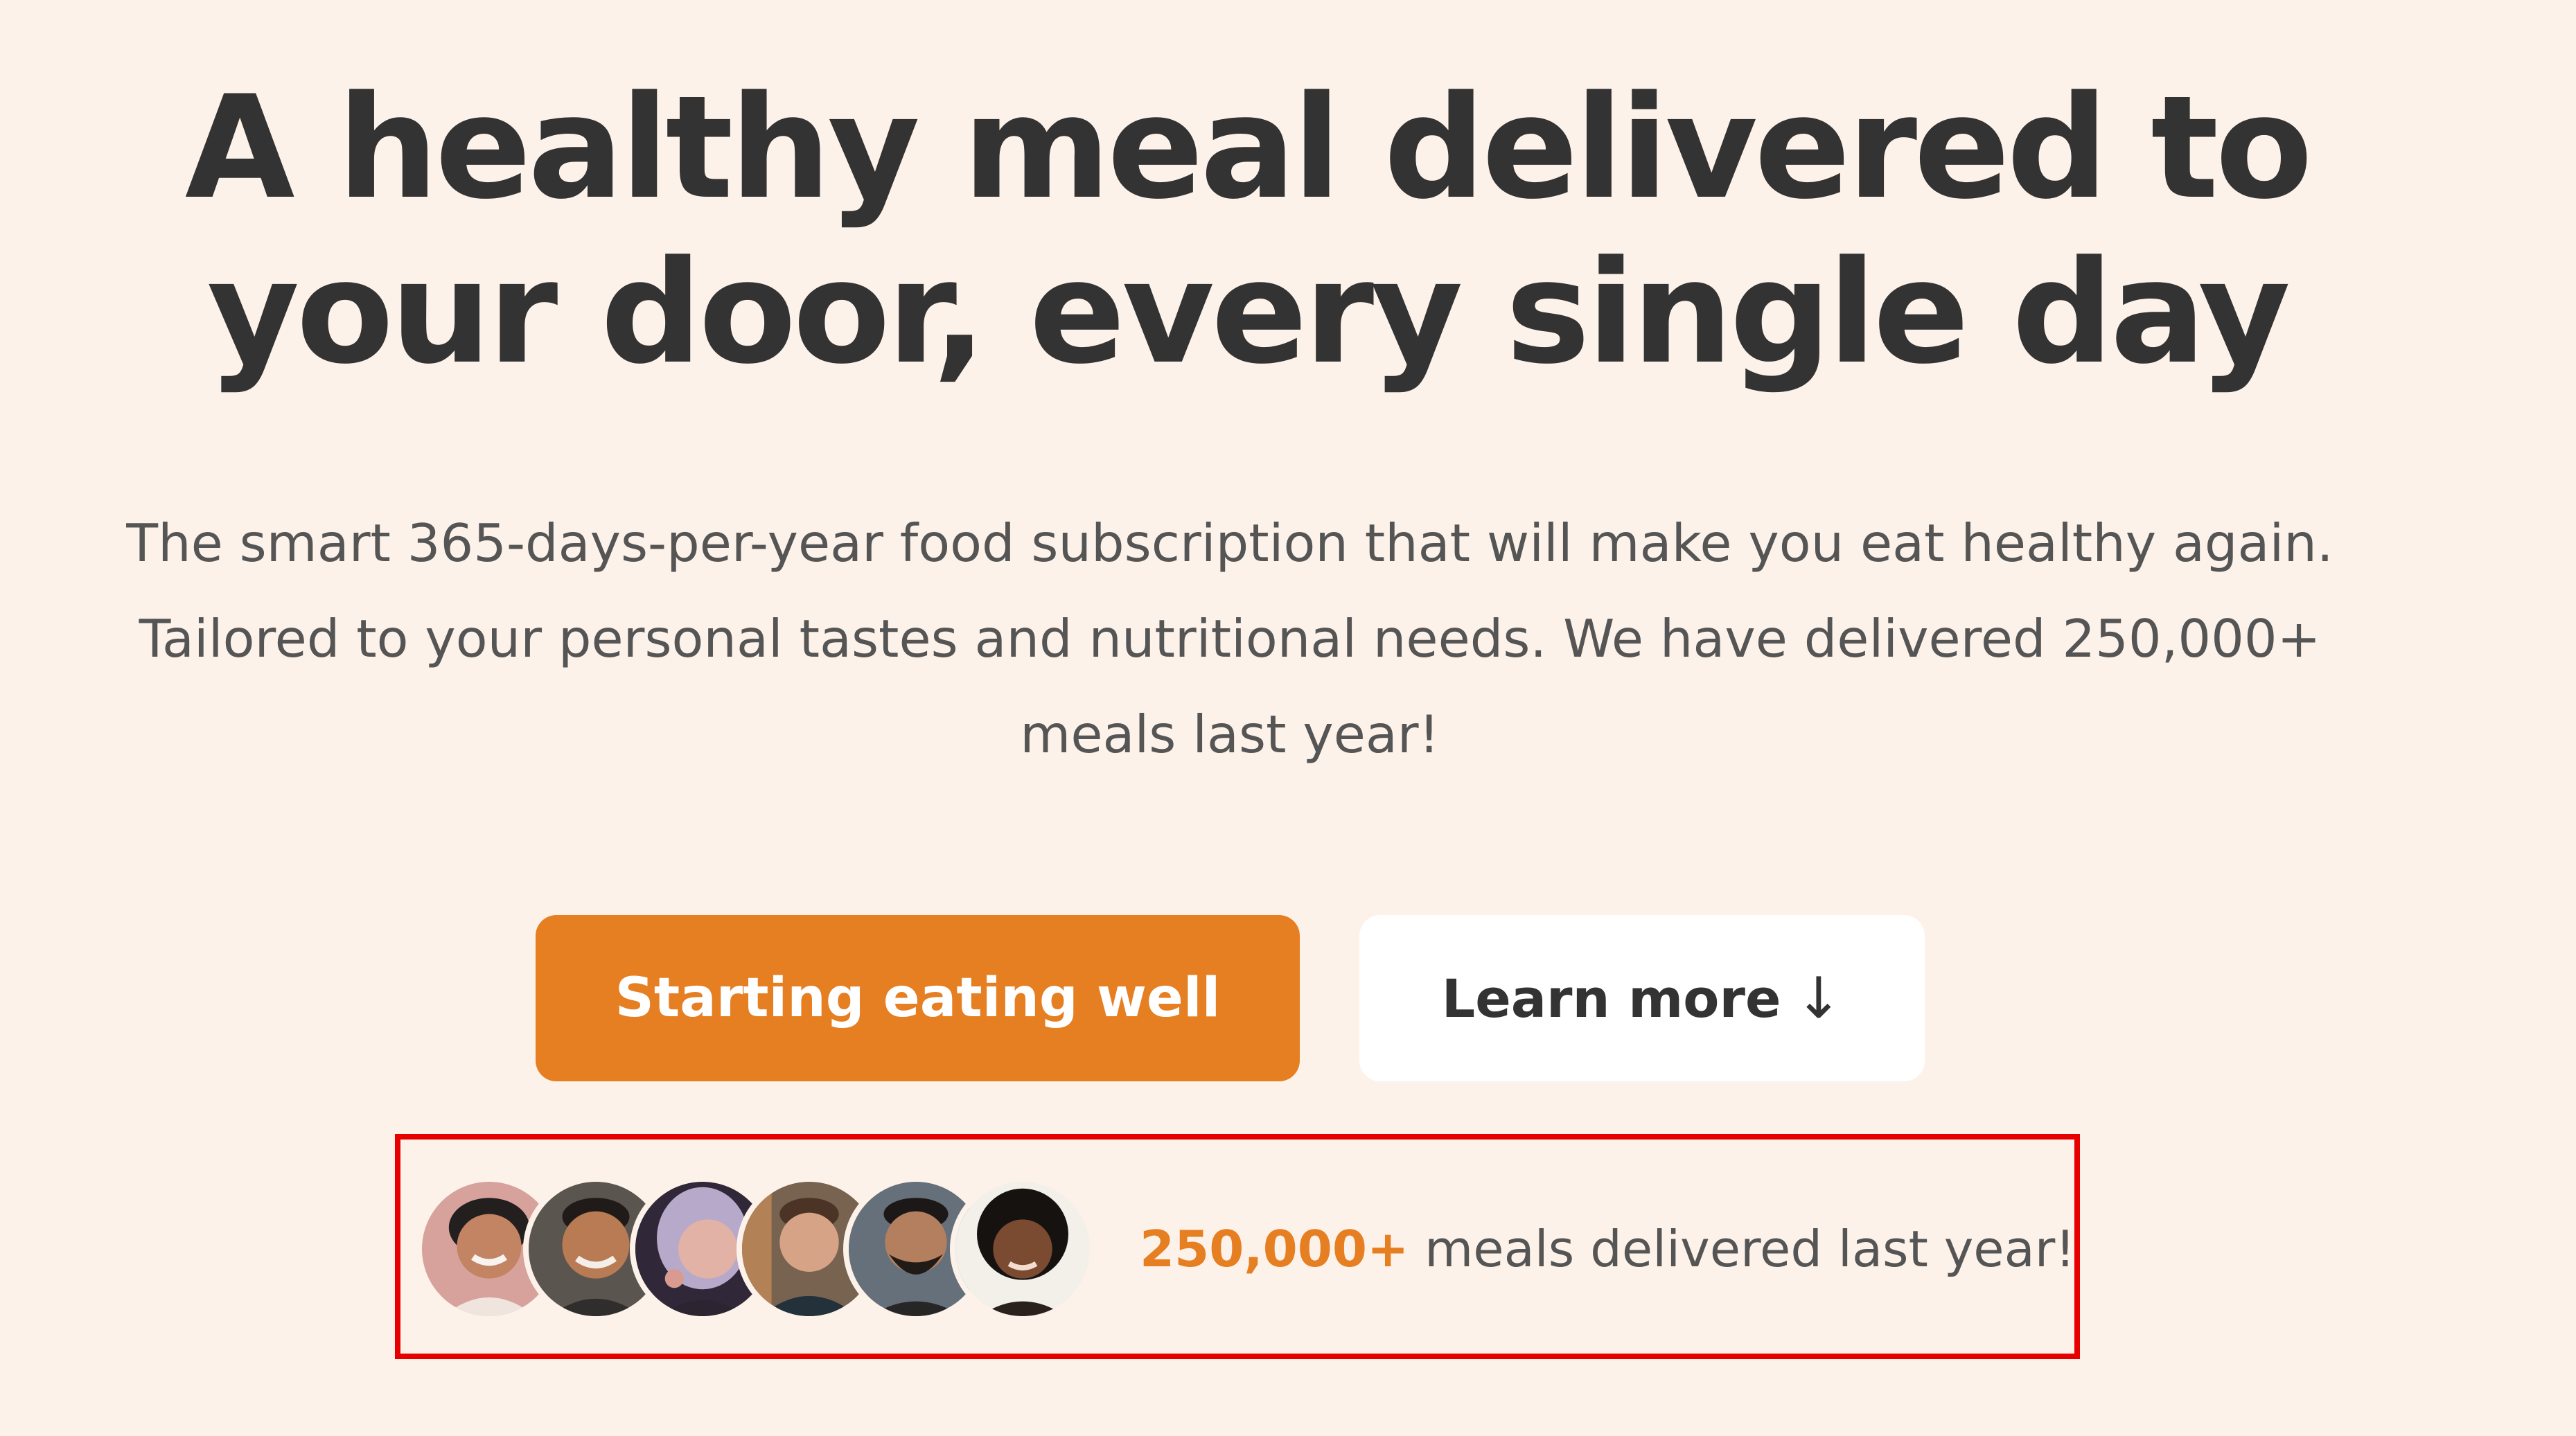 This screenshot has width=2576, height=1436. What do you see at coordinates (1818, 998) in the screenshot?
I see `arrow-down-icon: ↓` at bounding box center [1818, 998].